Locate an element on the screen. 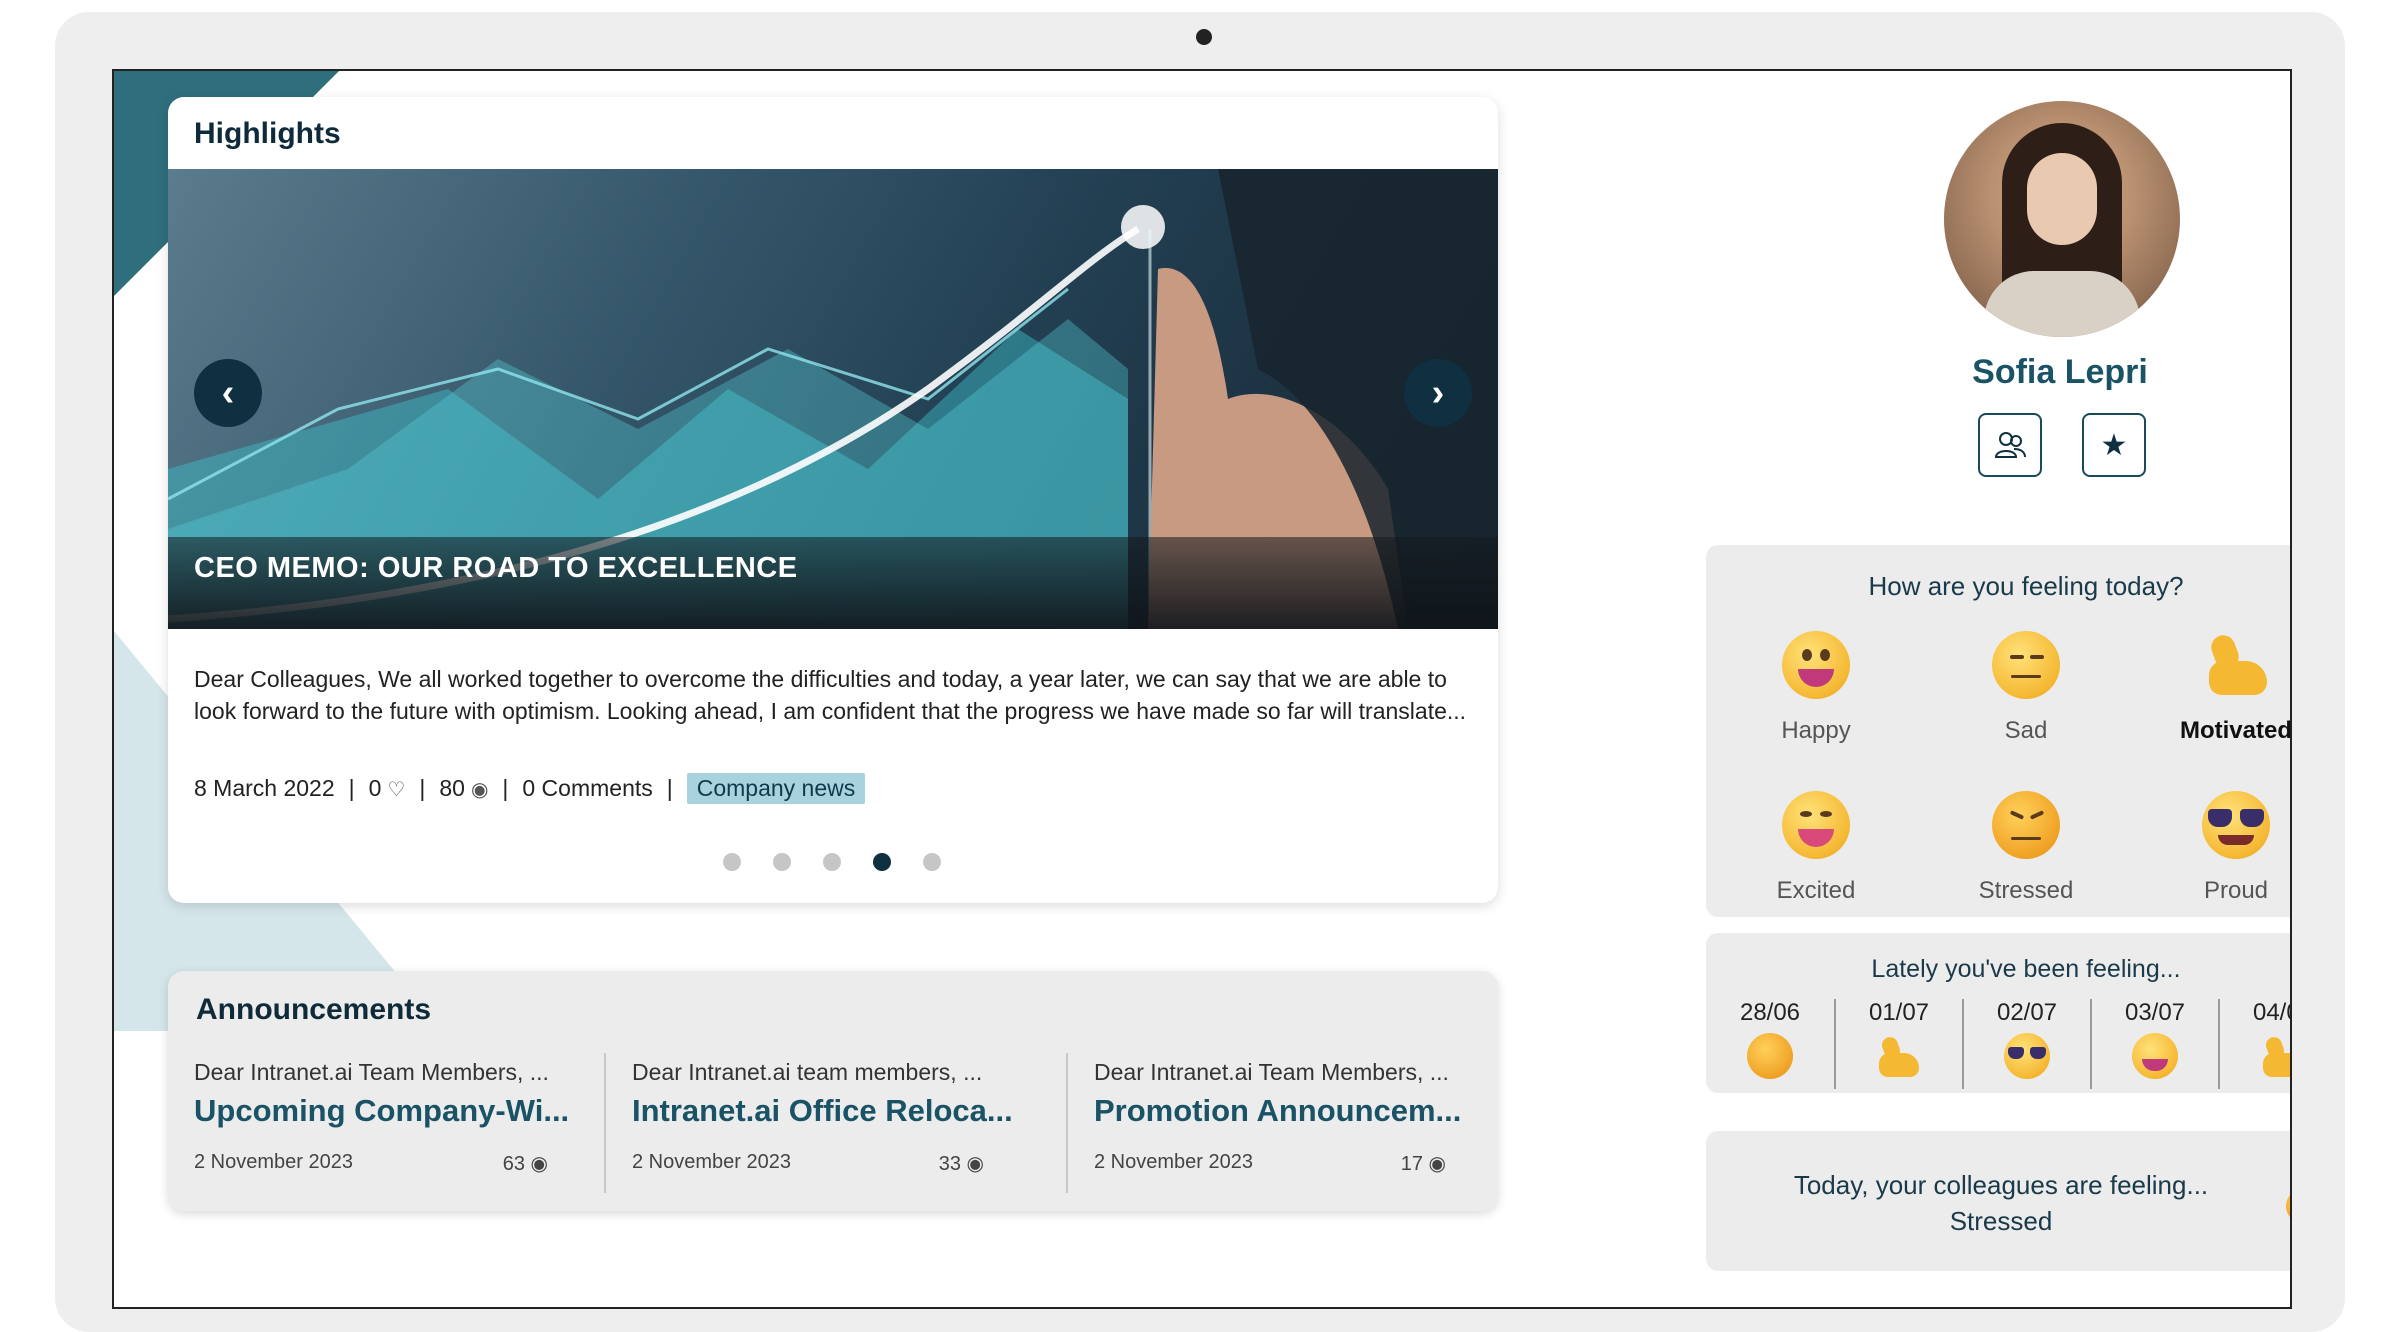 The image size is (2400, 1332). view-count: 80 is located at coordinates (452, 788).